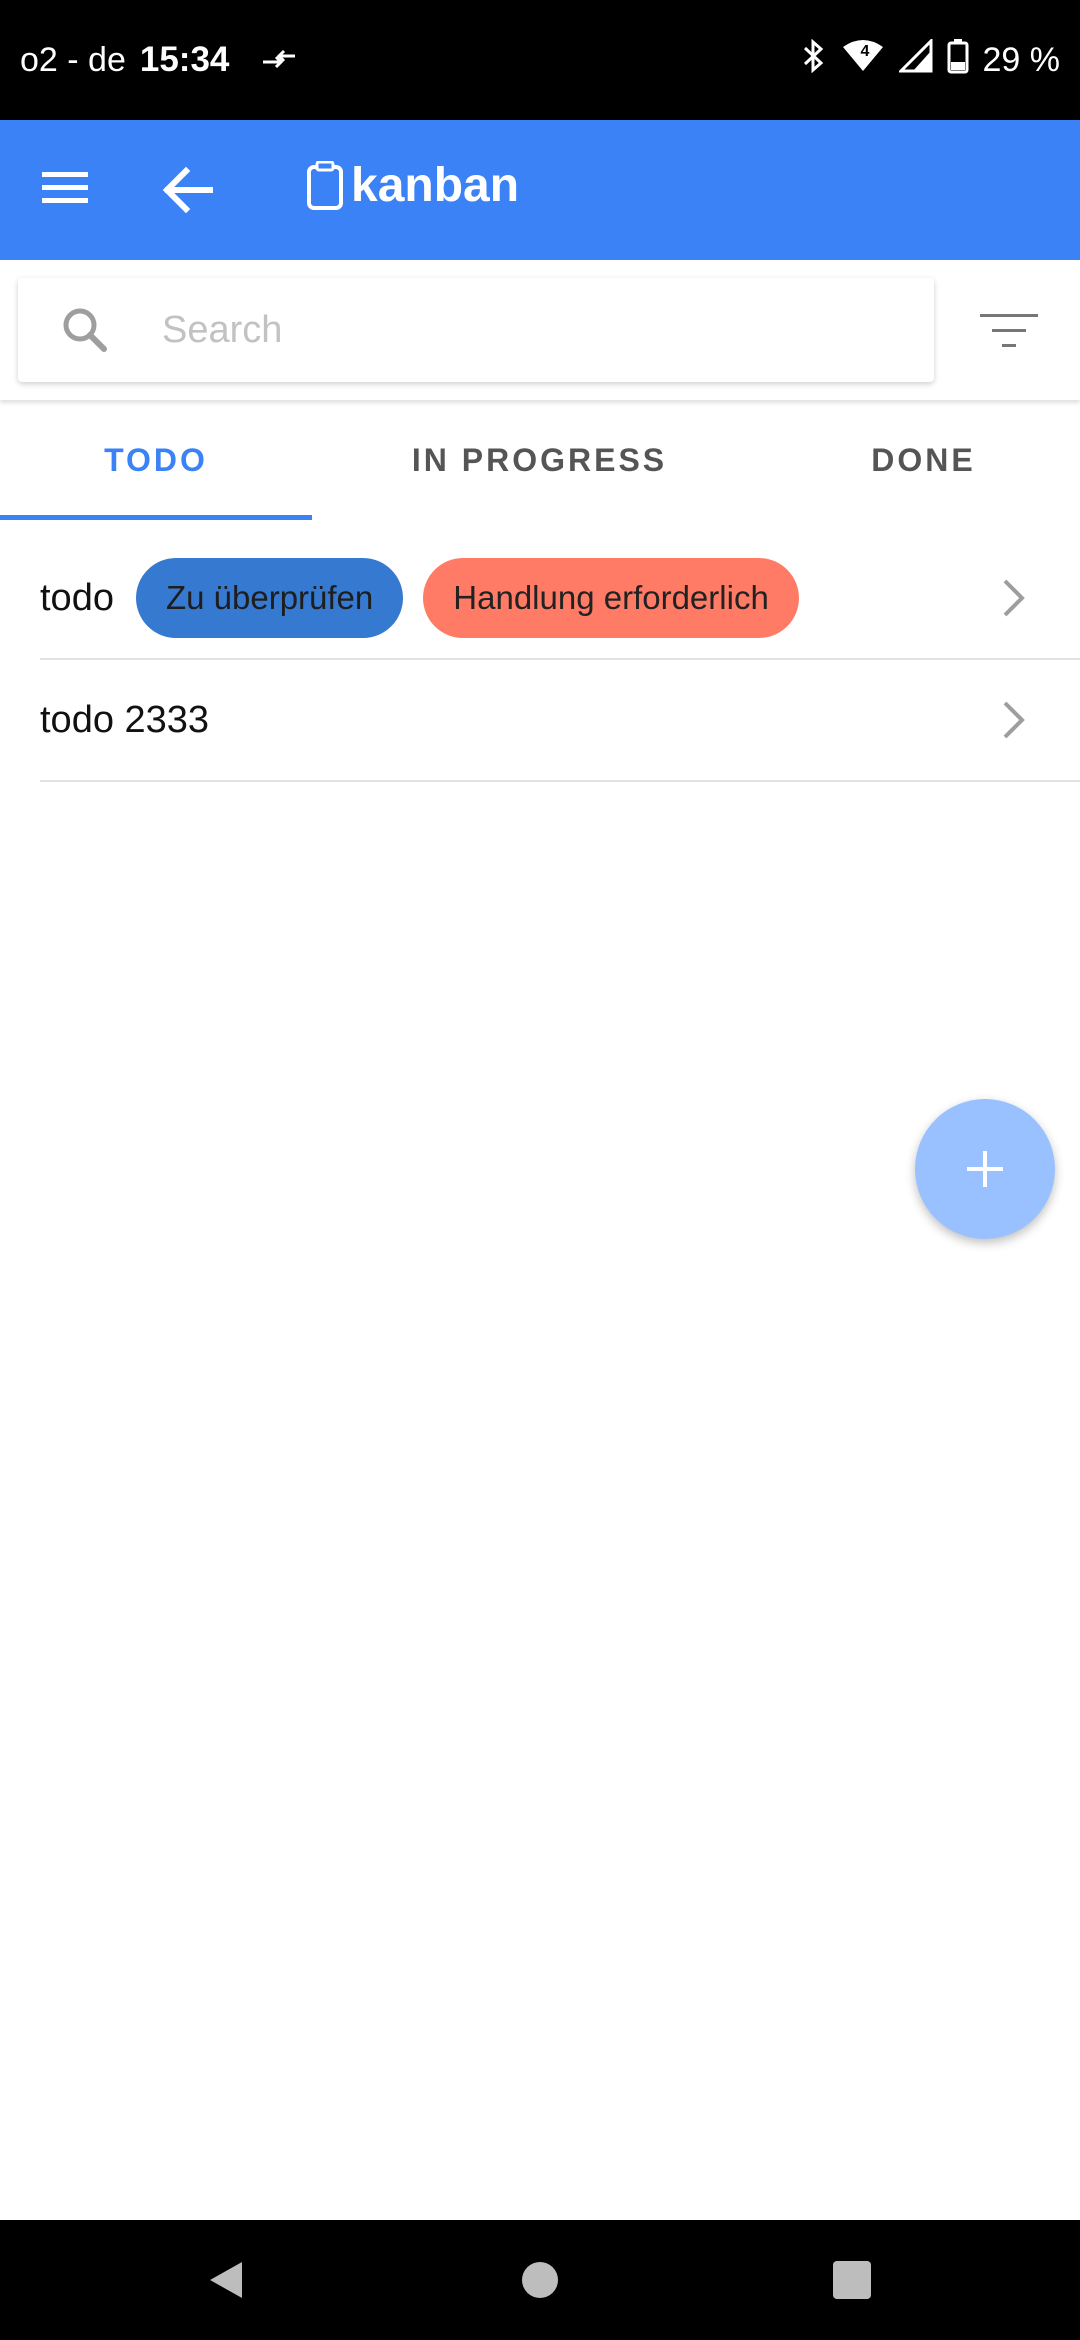 Image resolution: width=1080 pixels, height=2340 pixels. I want to click on status-icons: 4 29 %, so click(931, 59).